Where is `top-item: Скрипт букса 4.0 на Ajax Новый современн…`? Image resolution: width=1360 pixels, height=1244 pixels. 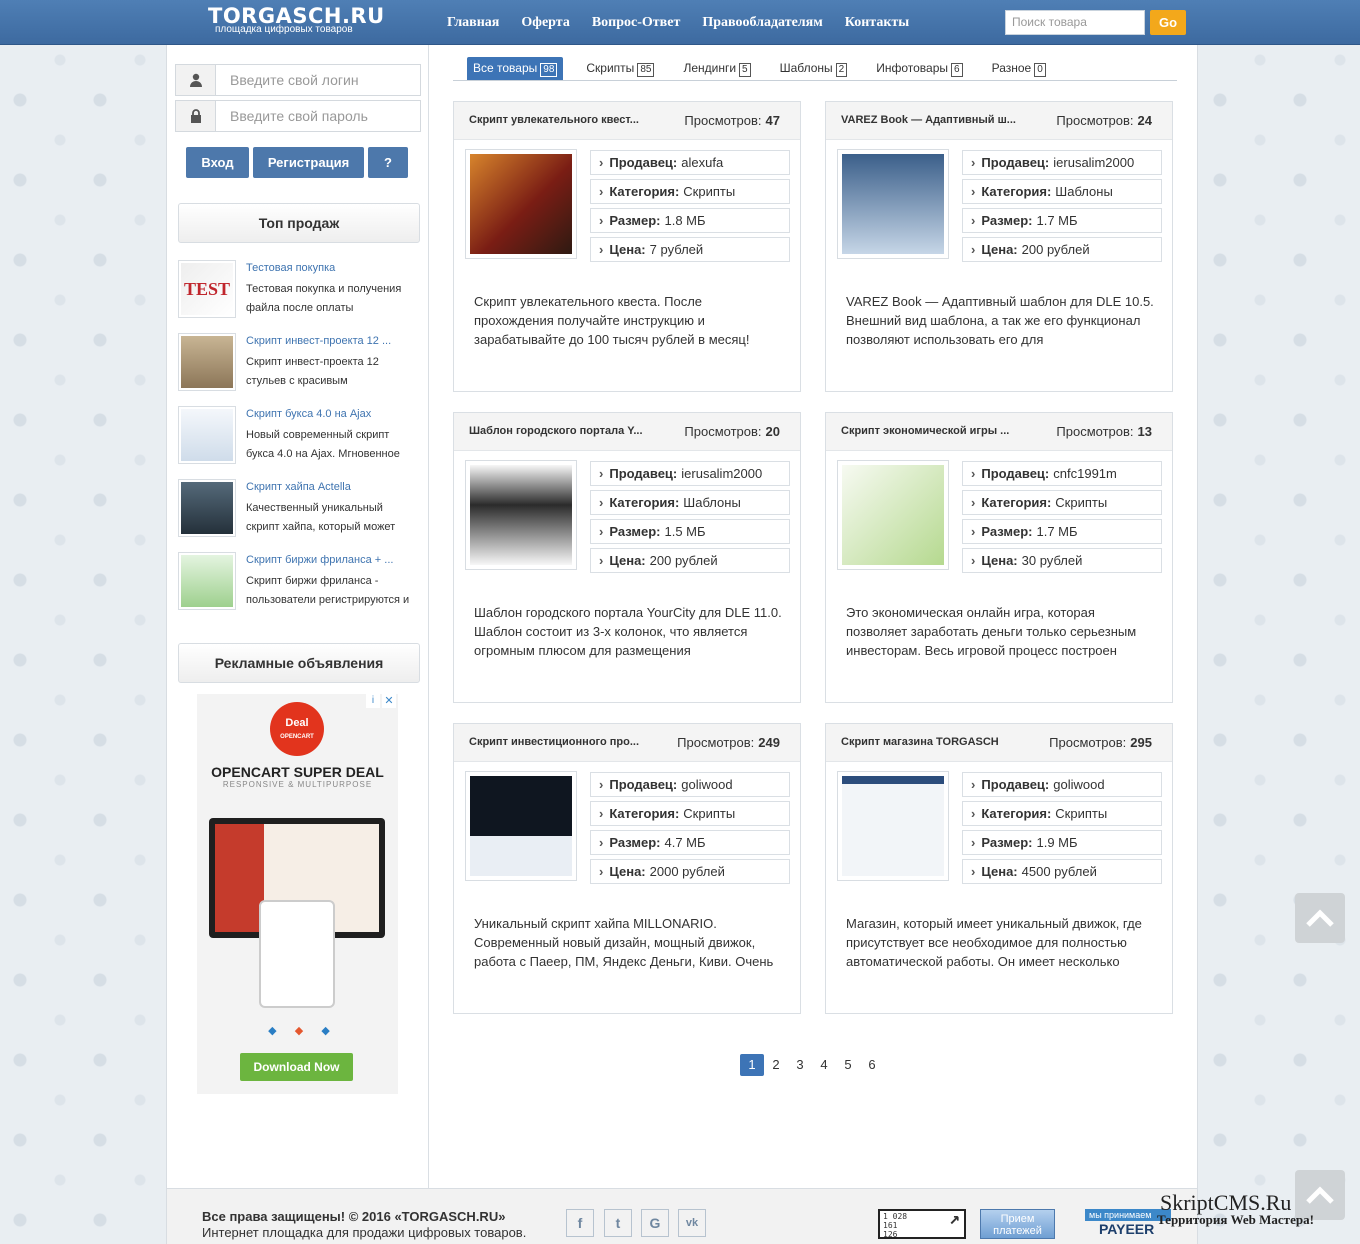 top-item: Скрипт букса 4.0 на Ajax Новый современн… is located at coordinates (299, 438).